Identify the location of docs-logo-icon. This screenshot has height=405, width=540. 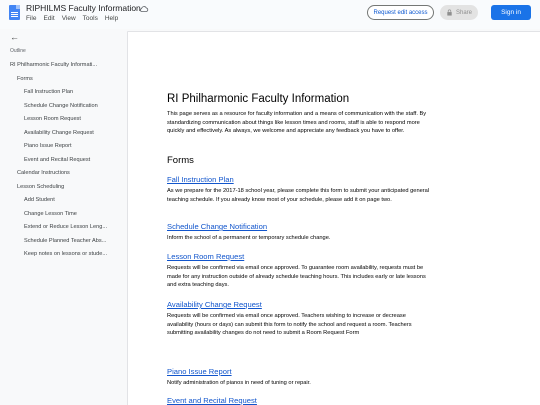
(14, 12).